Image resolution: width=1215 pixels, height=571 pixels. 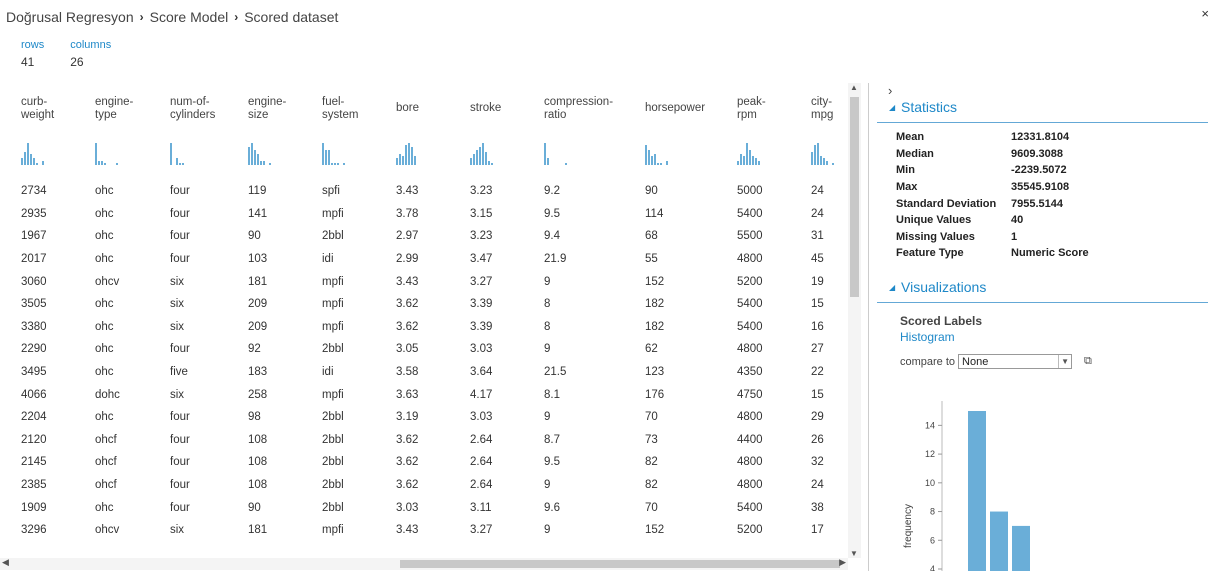 I want to click on scroll-right-icon: ▶, so click(x=842, y=562).